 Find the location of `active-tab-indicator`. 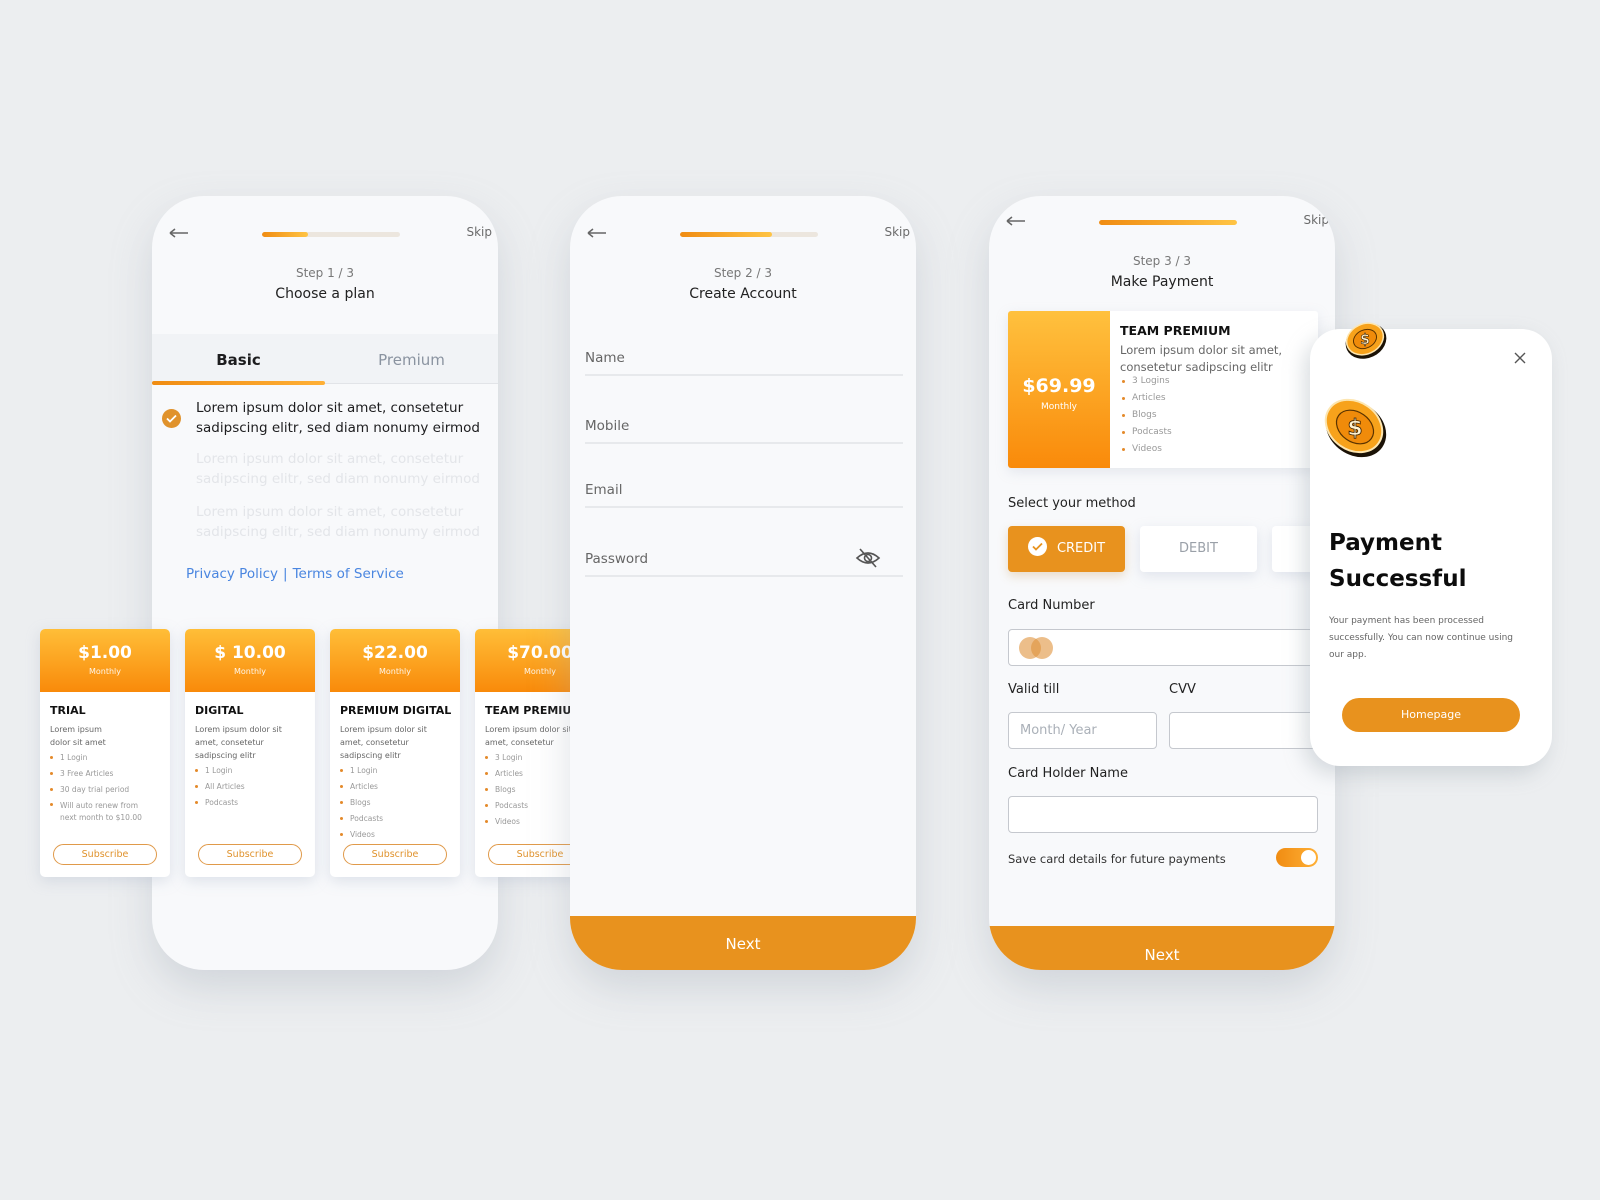

active-tab-indicator is located at coordinates (238, 383).